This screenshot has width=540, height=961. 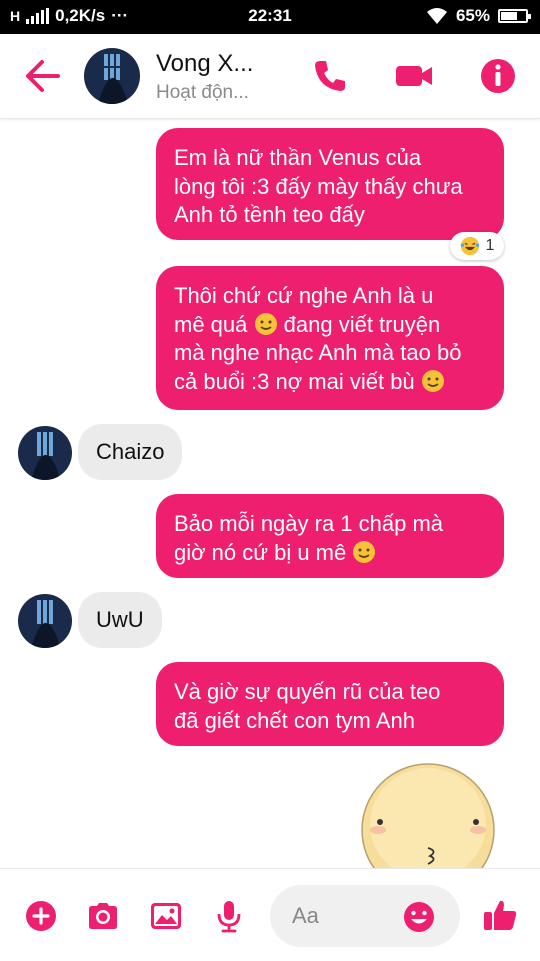 I want to click on back-arrow-icon, so click(x=42, y=76).